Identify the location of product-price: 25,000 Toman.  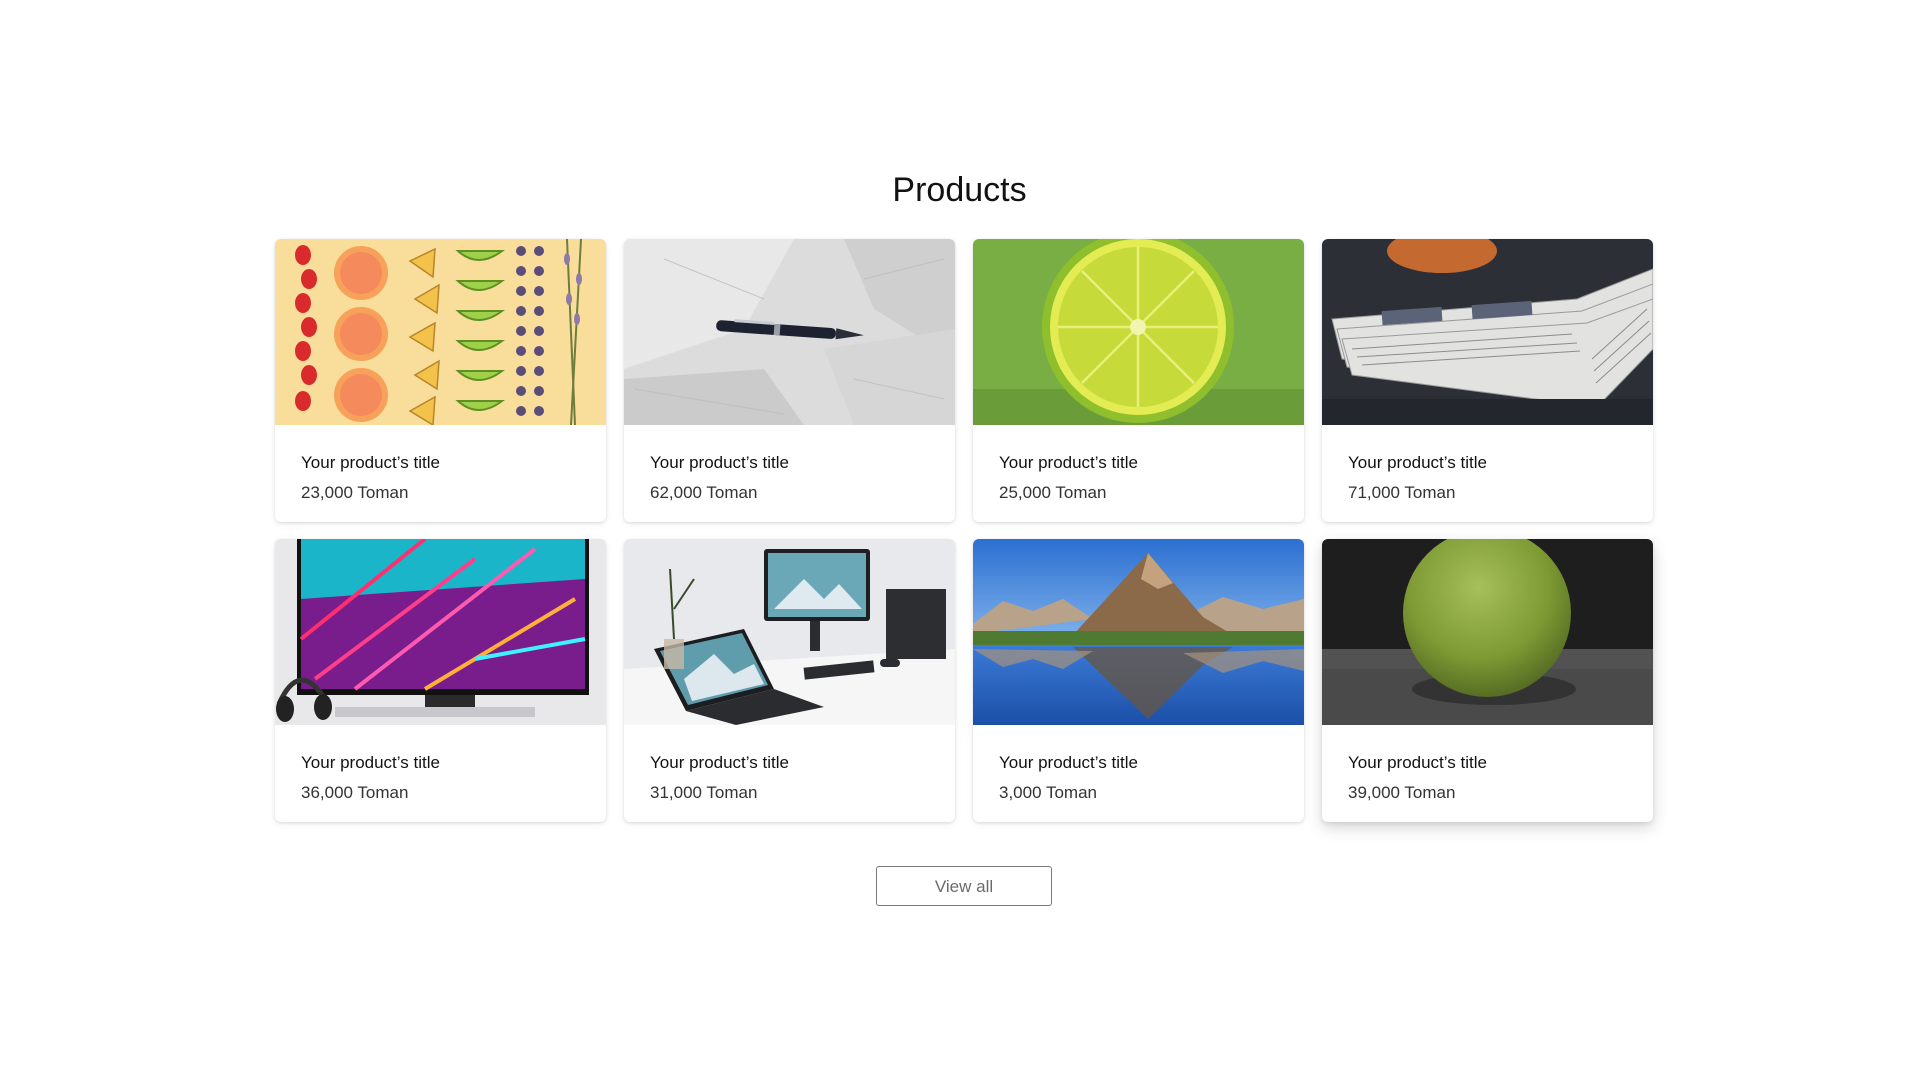
(1053, 492).